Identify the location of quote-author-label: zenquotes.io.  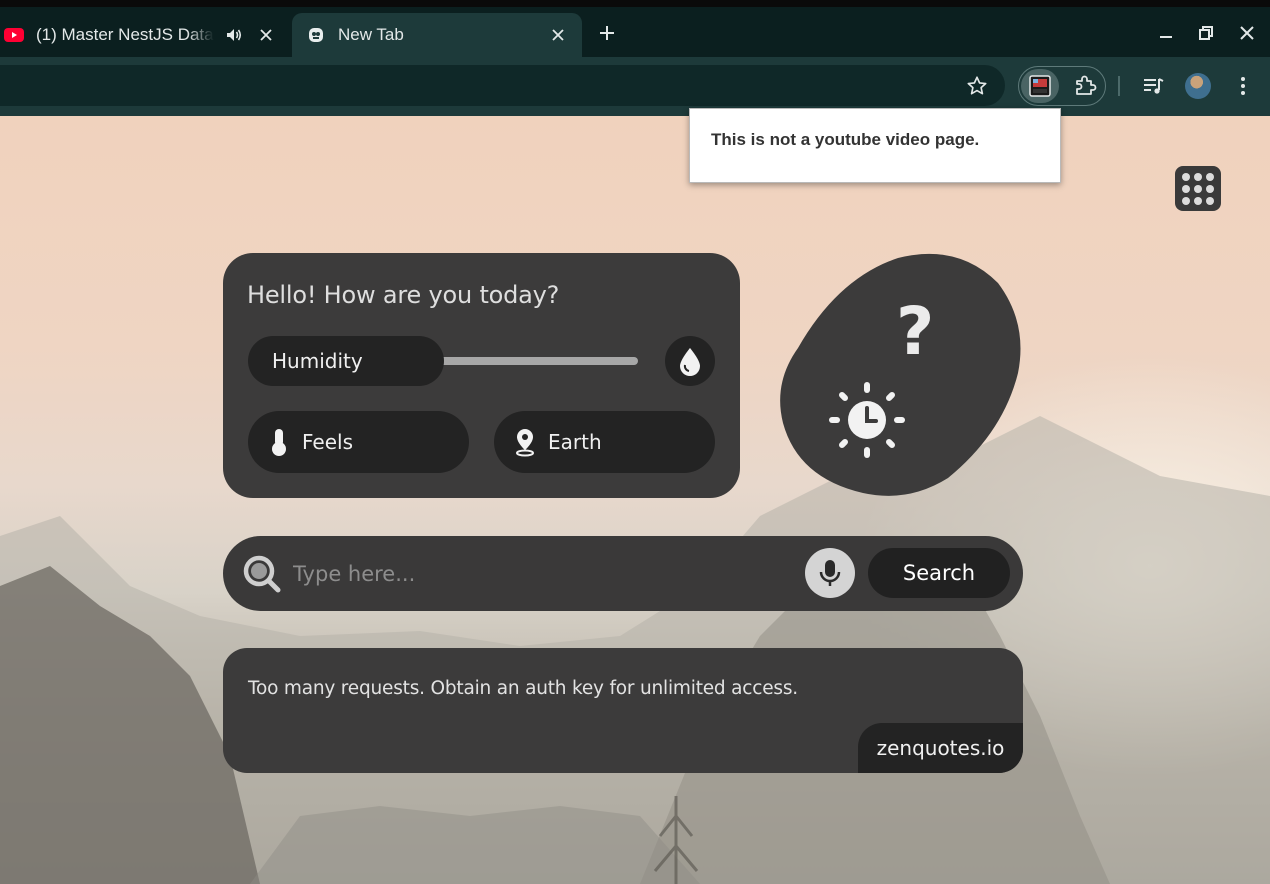
(940, 748).